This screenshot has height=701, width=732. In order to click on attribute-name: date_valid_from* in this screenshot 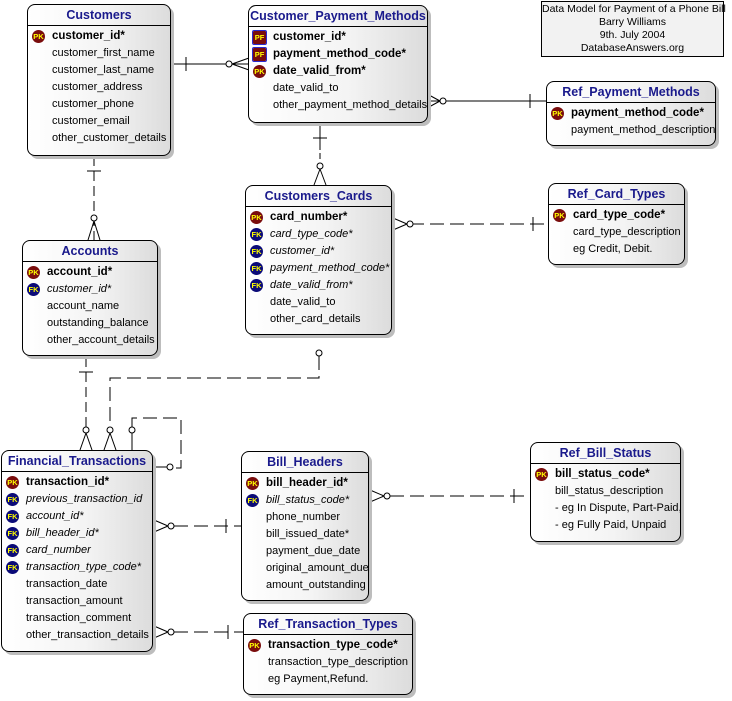, I will do `click(311, 285)`.